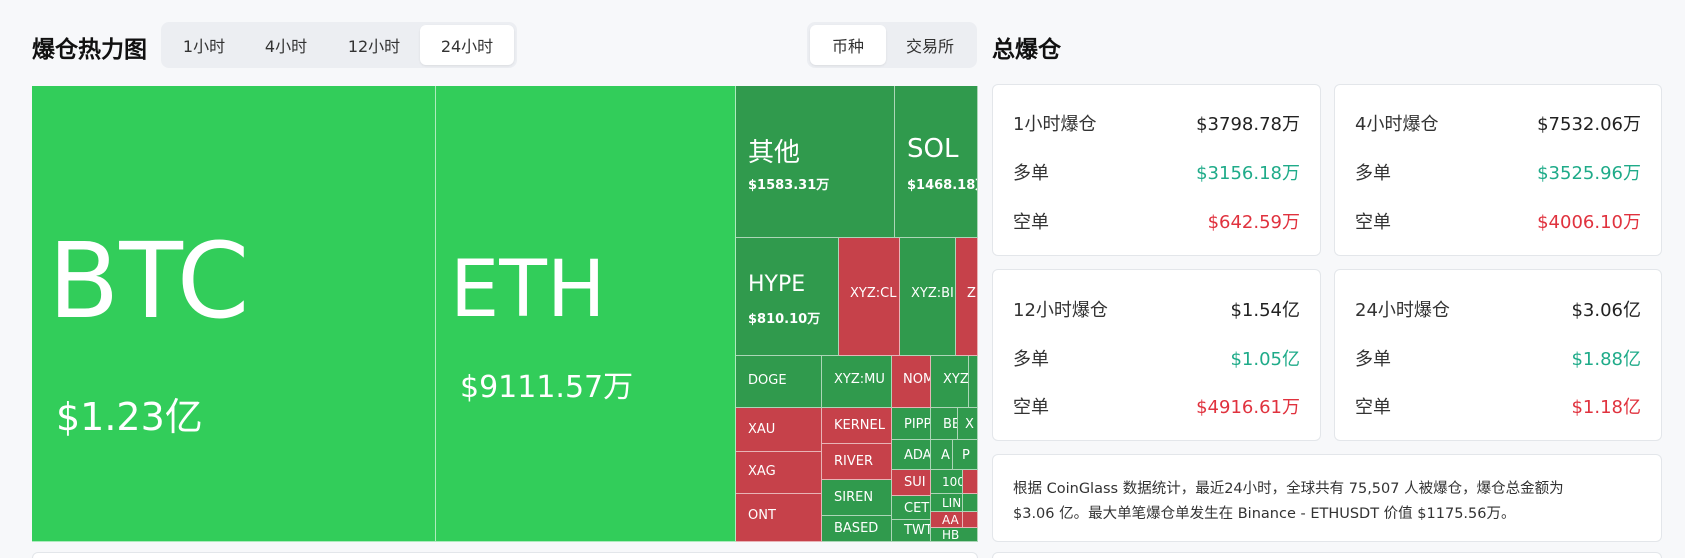  What do you see at coordinates (970, 482) in the screenshot?
I see `heatmap-cell-misc2` at bounding box center [970, 482].